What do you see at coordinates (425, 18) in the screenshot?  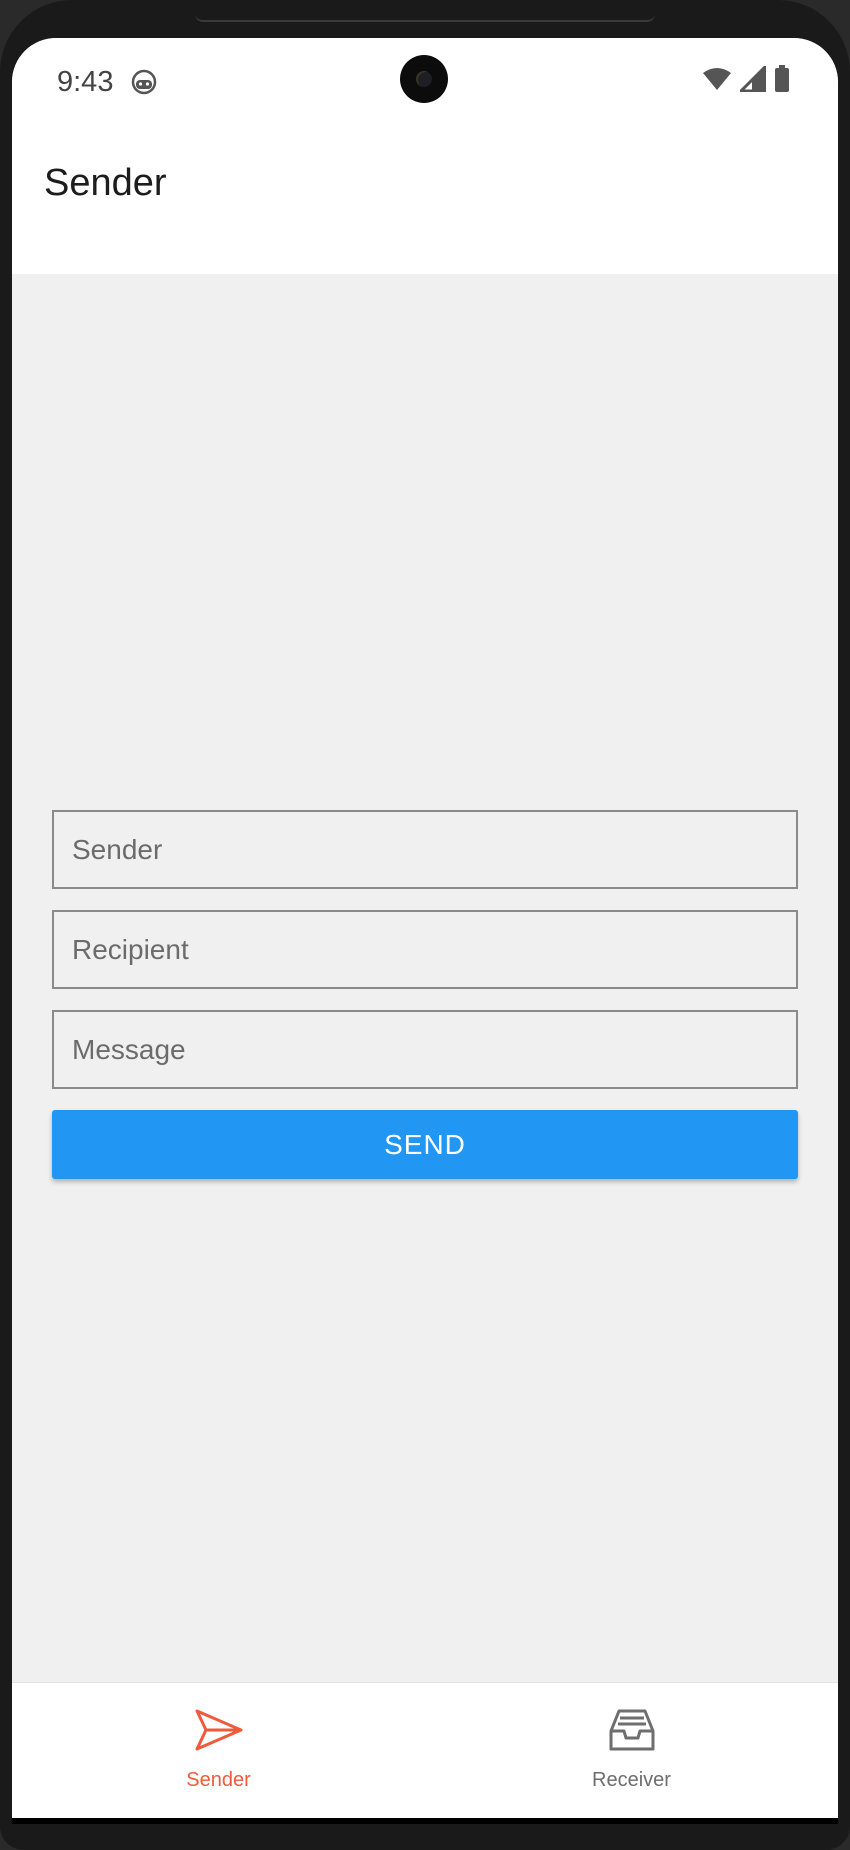 I see `speaker-grille` at bounding box center [425, 18].